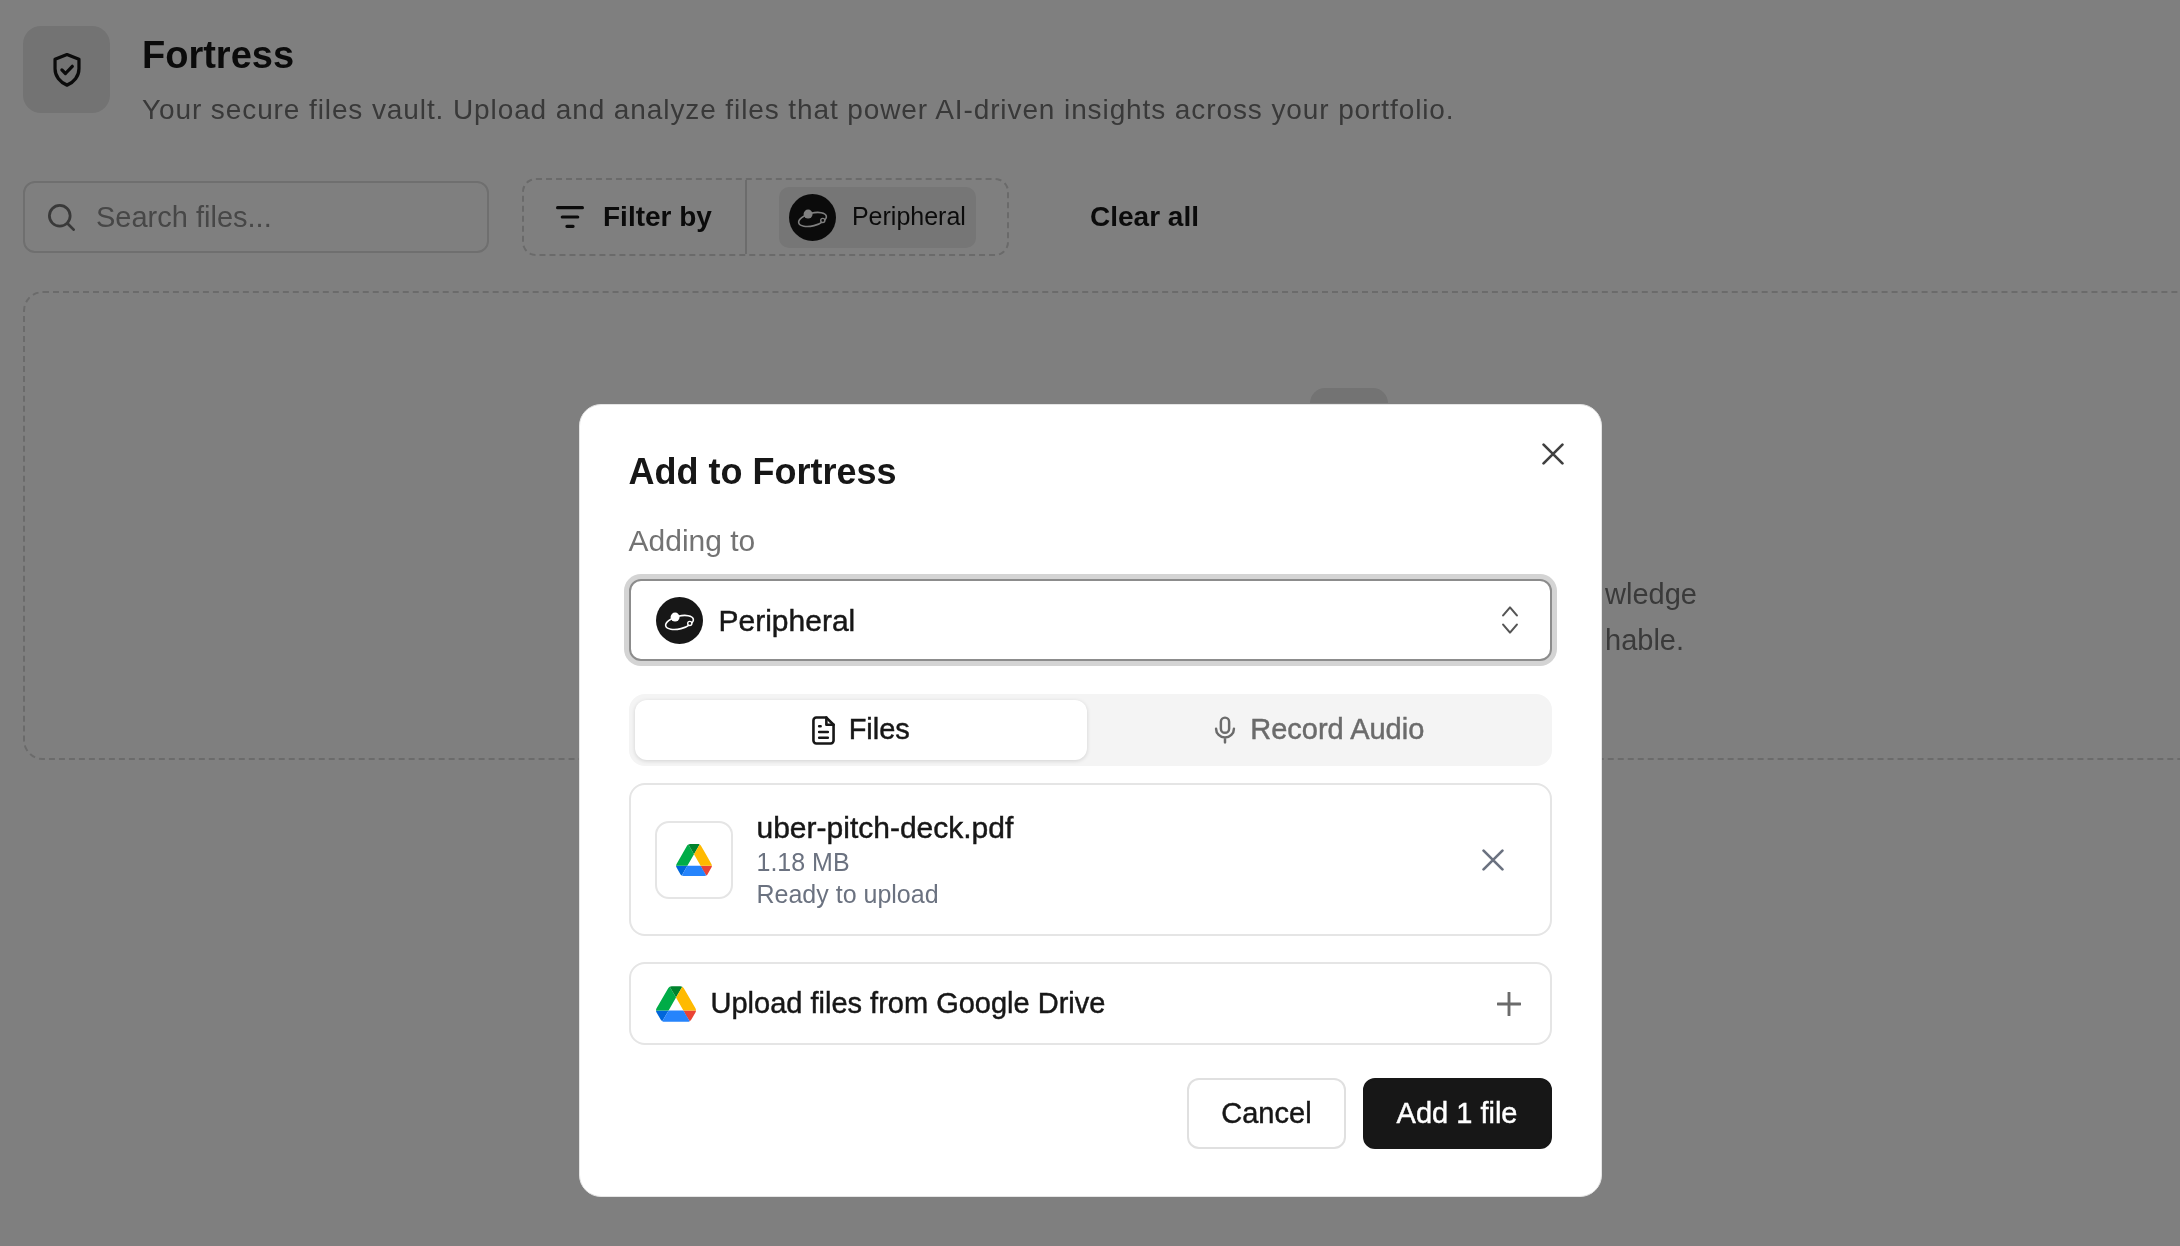  I want to click on chevron-updown-icon, so click(1509, 620).